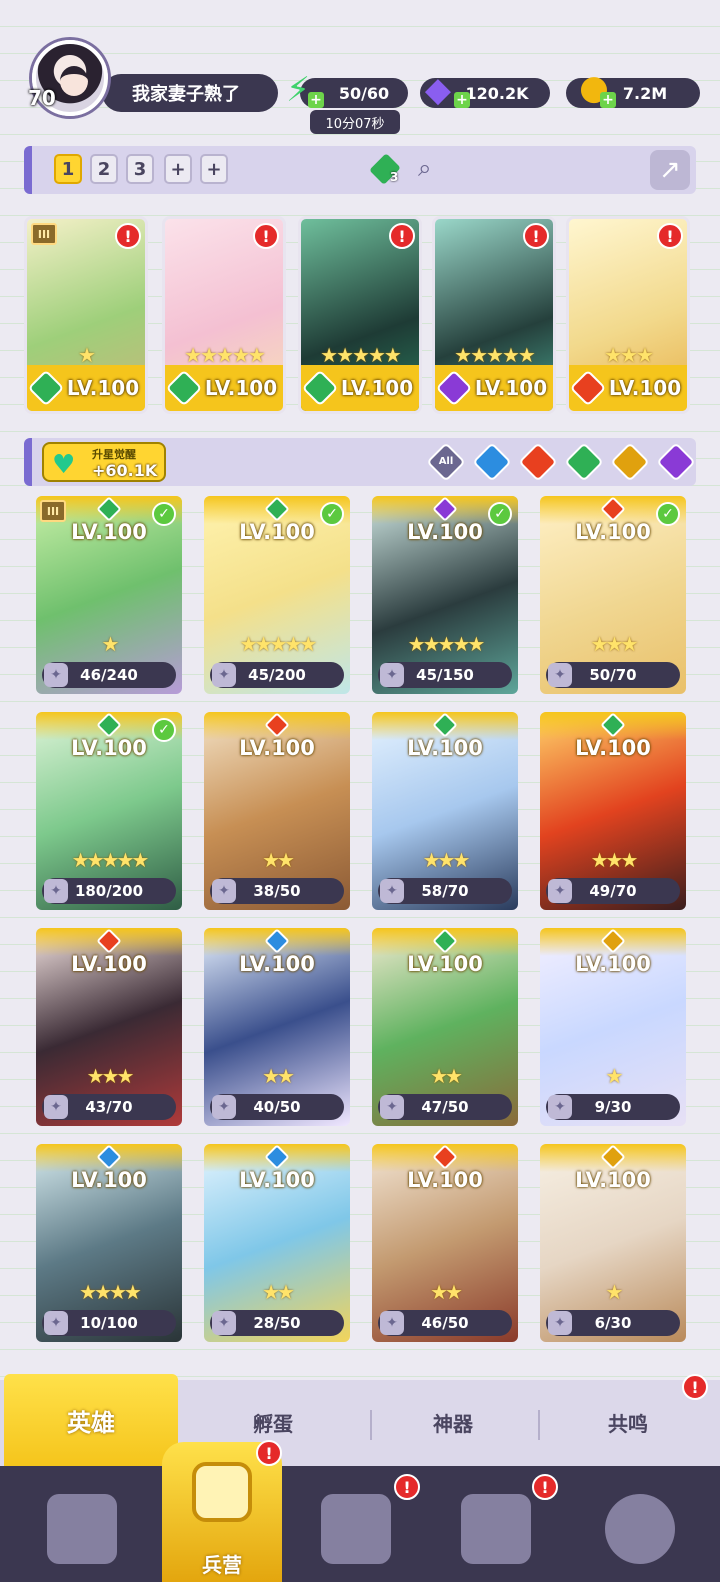 Image resolution: width=720 pixels, height=1582 pixels. What do you see at coordinates (445, 595) in the screenshot?
I see `hero-card: LV.100 ★★★★★ ✦ 45/150 ✓` at bounding box center [445, 595].